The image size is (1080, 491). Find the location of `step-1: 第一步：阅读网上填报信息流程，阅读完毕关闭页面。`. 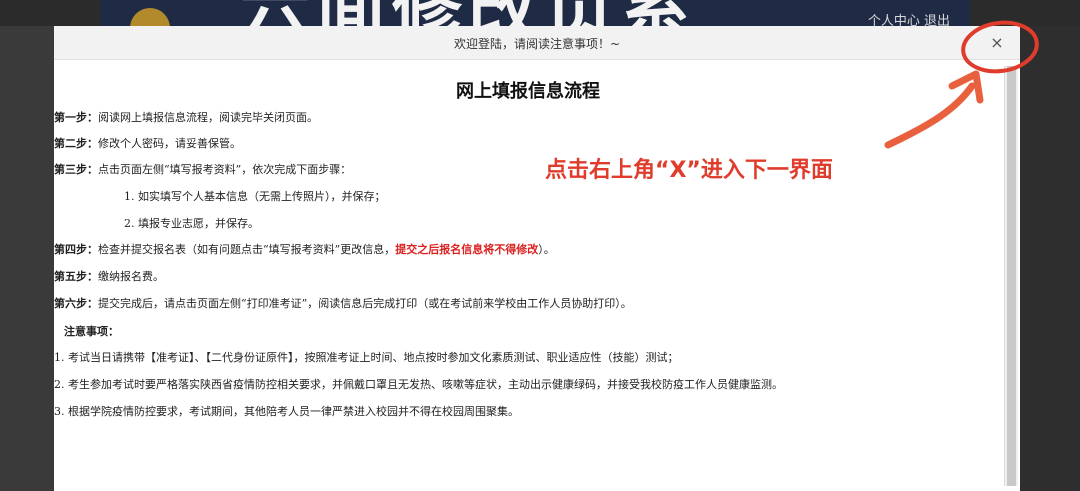

step-1: 第一步：阅读网上填报信息流程，阅读完毕关闭页面。 is located at coordinates (186, 117).